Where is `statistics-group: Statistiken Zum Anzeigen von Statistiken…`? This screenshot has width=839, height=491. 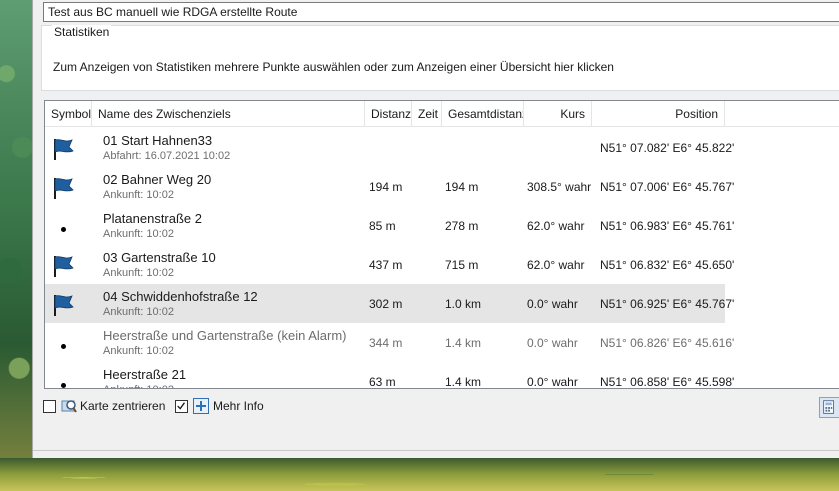 statistics-group: Statistiken Zum Anzeigen von Statistiken… is located at coordinates (440, 58).